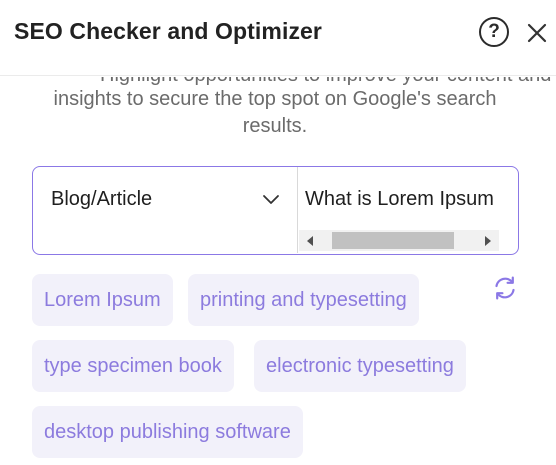  Describe the element at coordinates (168, 31) in the screenshot. I see `panel-title: SEO Checker and Optimizer` at that location.